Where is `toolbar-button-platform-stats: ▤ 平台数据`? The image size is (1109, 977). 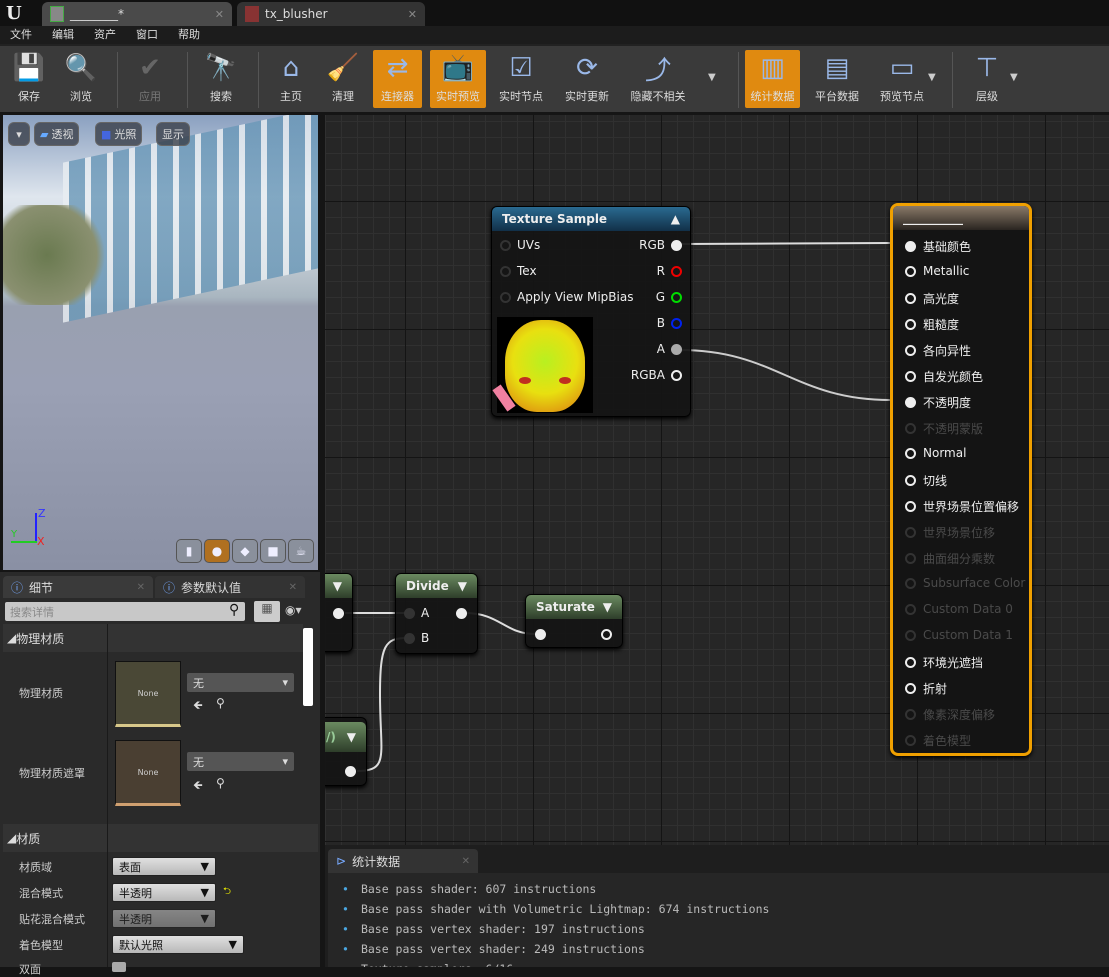 toolbar-button-platform-stats: ▤ 平台数据 is located at coordinates (837, 79).